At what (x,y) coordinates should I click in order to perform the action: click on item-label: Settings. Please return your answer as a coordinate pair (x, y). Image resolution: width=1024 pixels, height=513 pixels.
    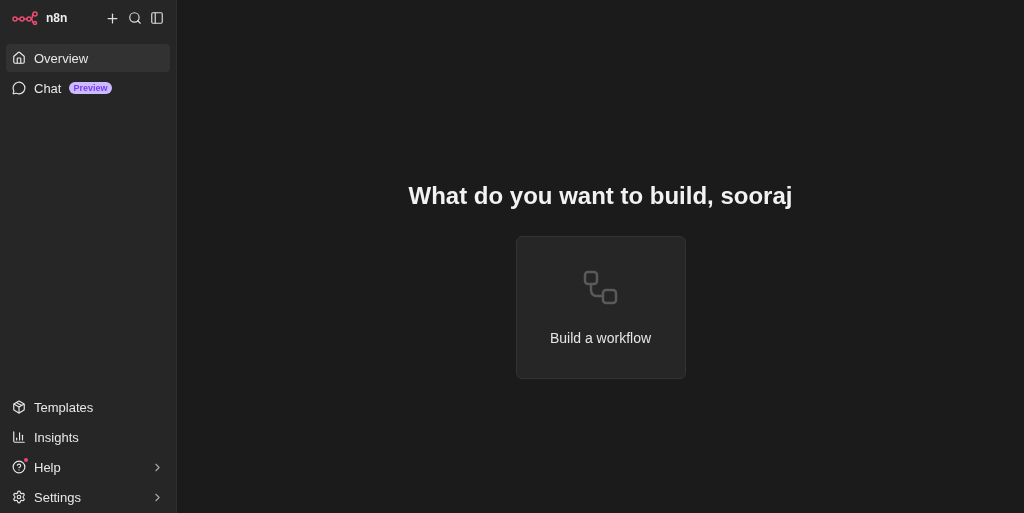
    Looking at the image, I should click on (57, 497).